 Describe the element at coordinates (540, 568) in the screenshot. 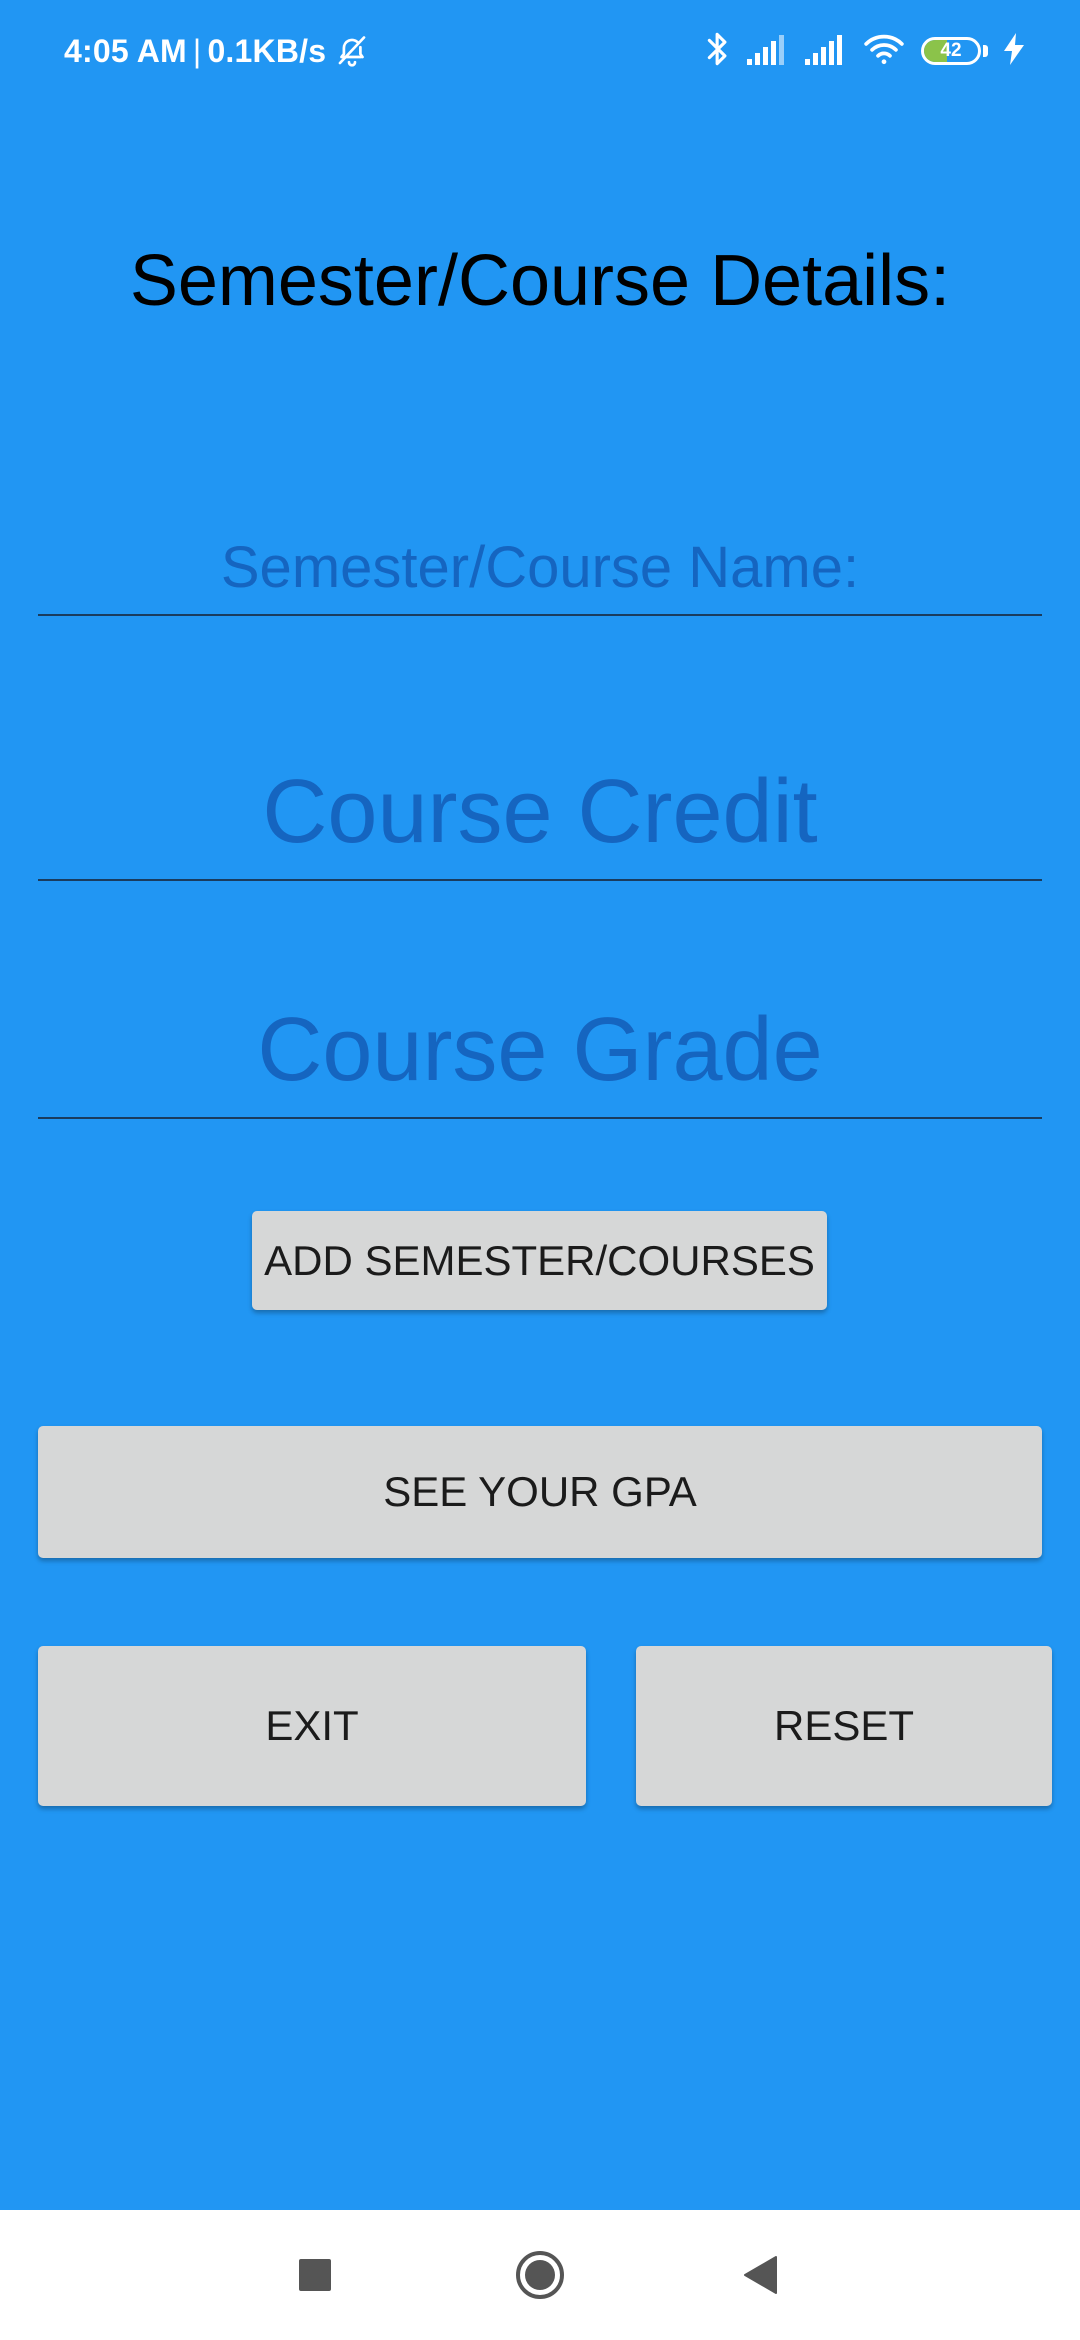

I see `semester-course-name-input` at that location.